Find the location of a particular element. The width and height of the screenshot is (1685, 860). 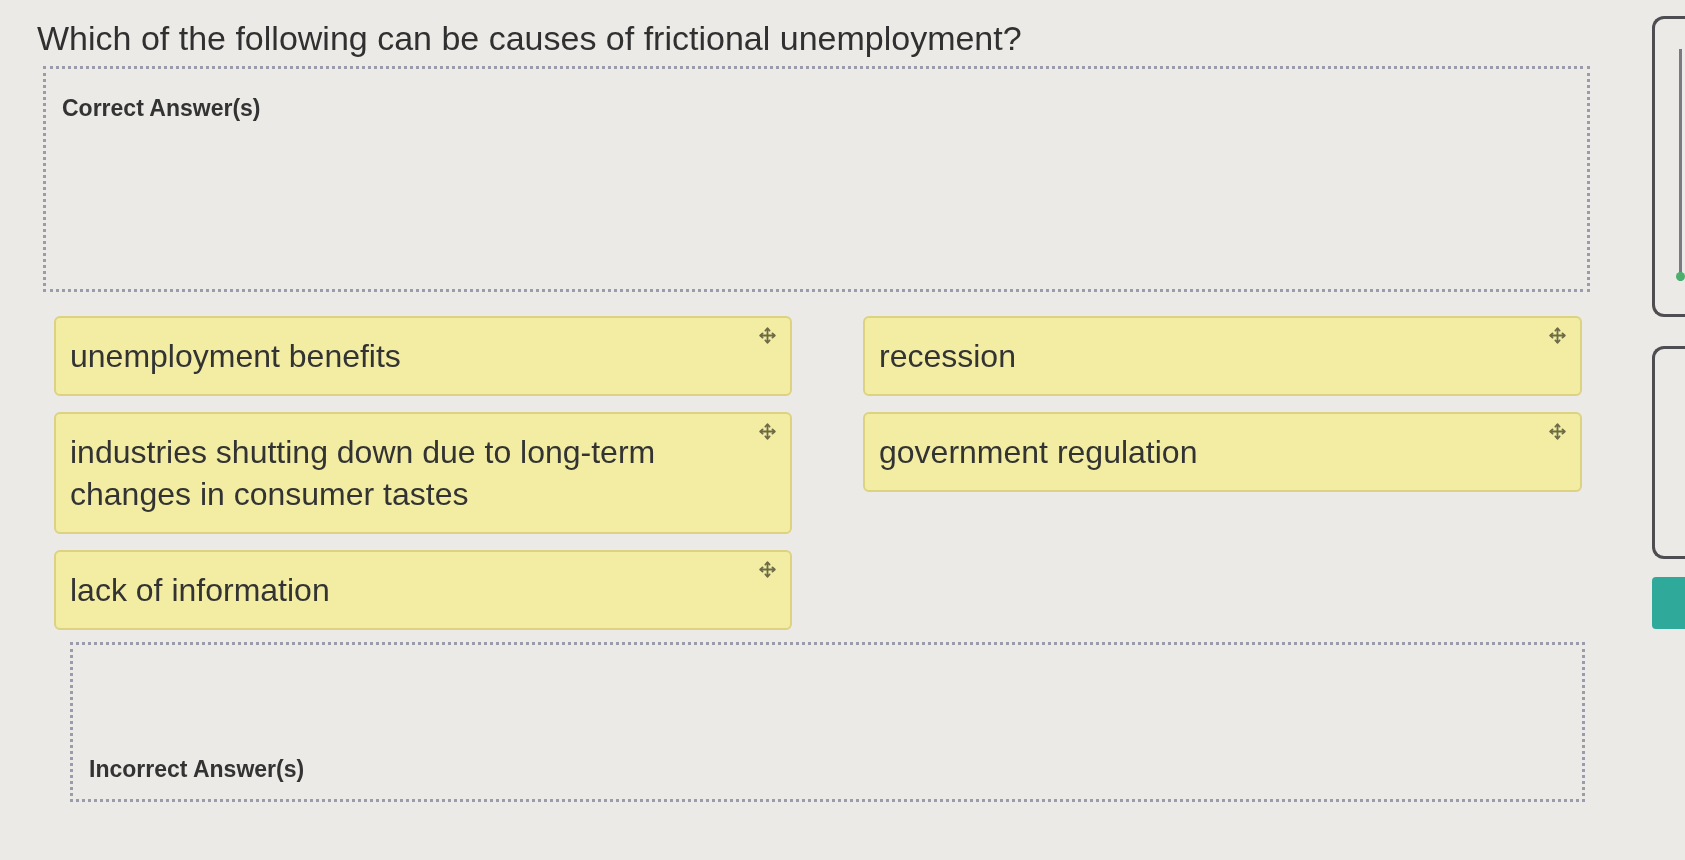

answer-card: recession is located at coordinates (1222, 356).